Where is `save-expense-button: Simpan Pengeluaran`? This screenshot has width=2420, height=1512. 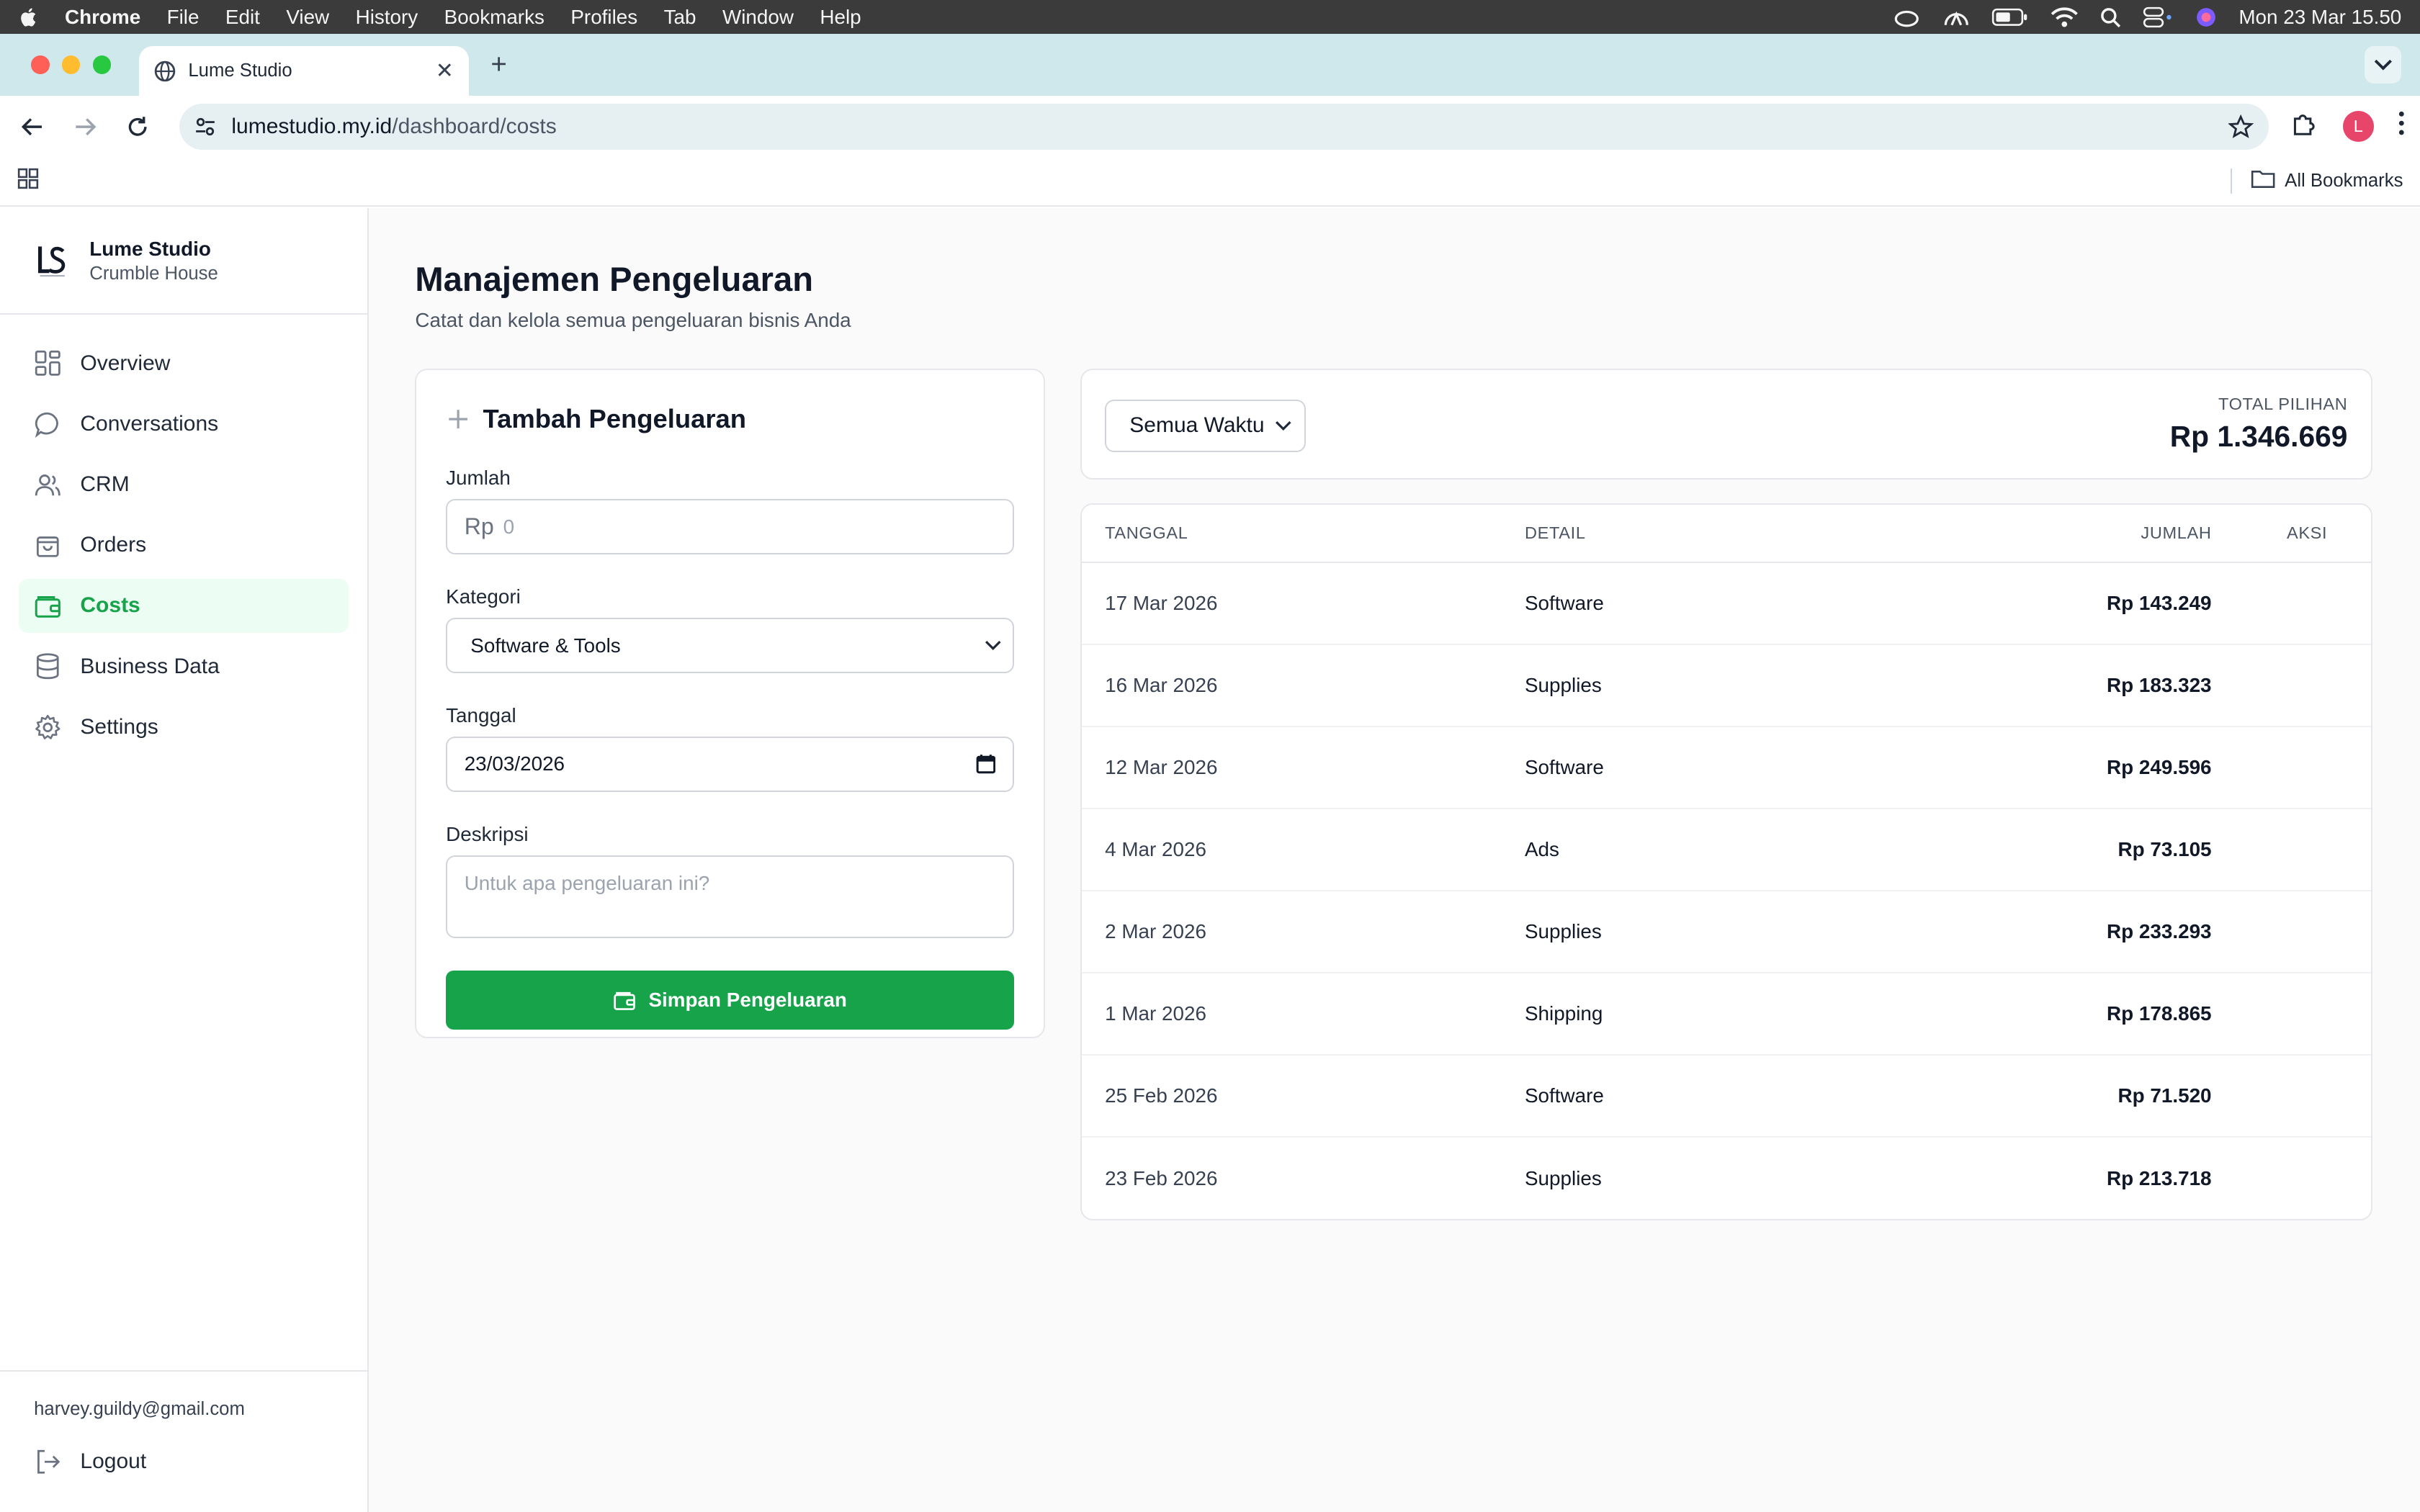 save-expense-button: Simpan Pengeluaran is located at coordinates (730, 1000).